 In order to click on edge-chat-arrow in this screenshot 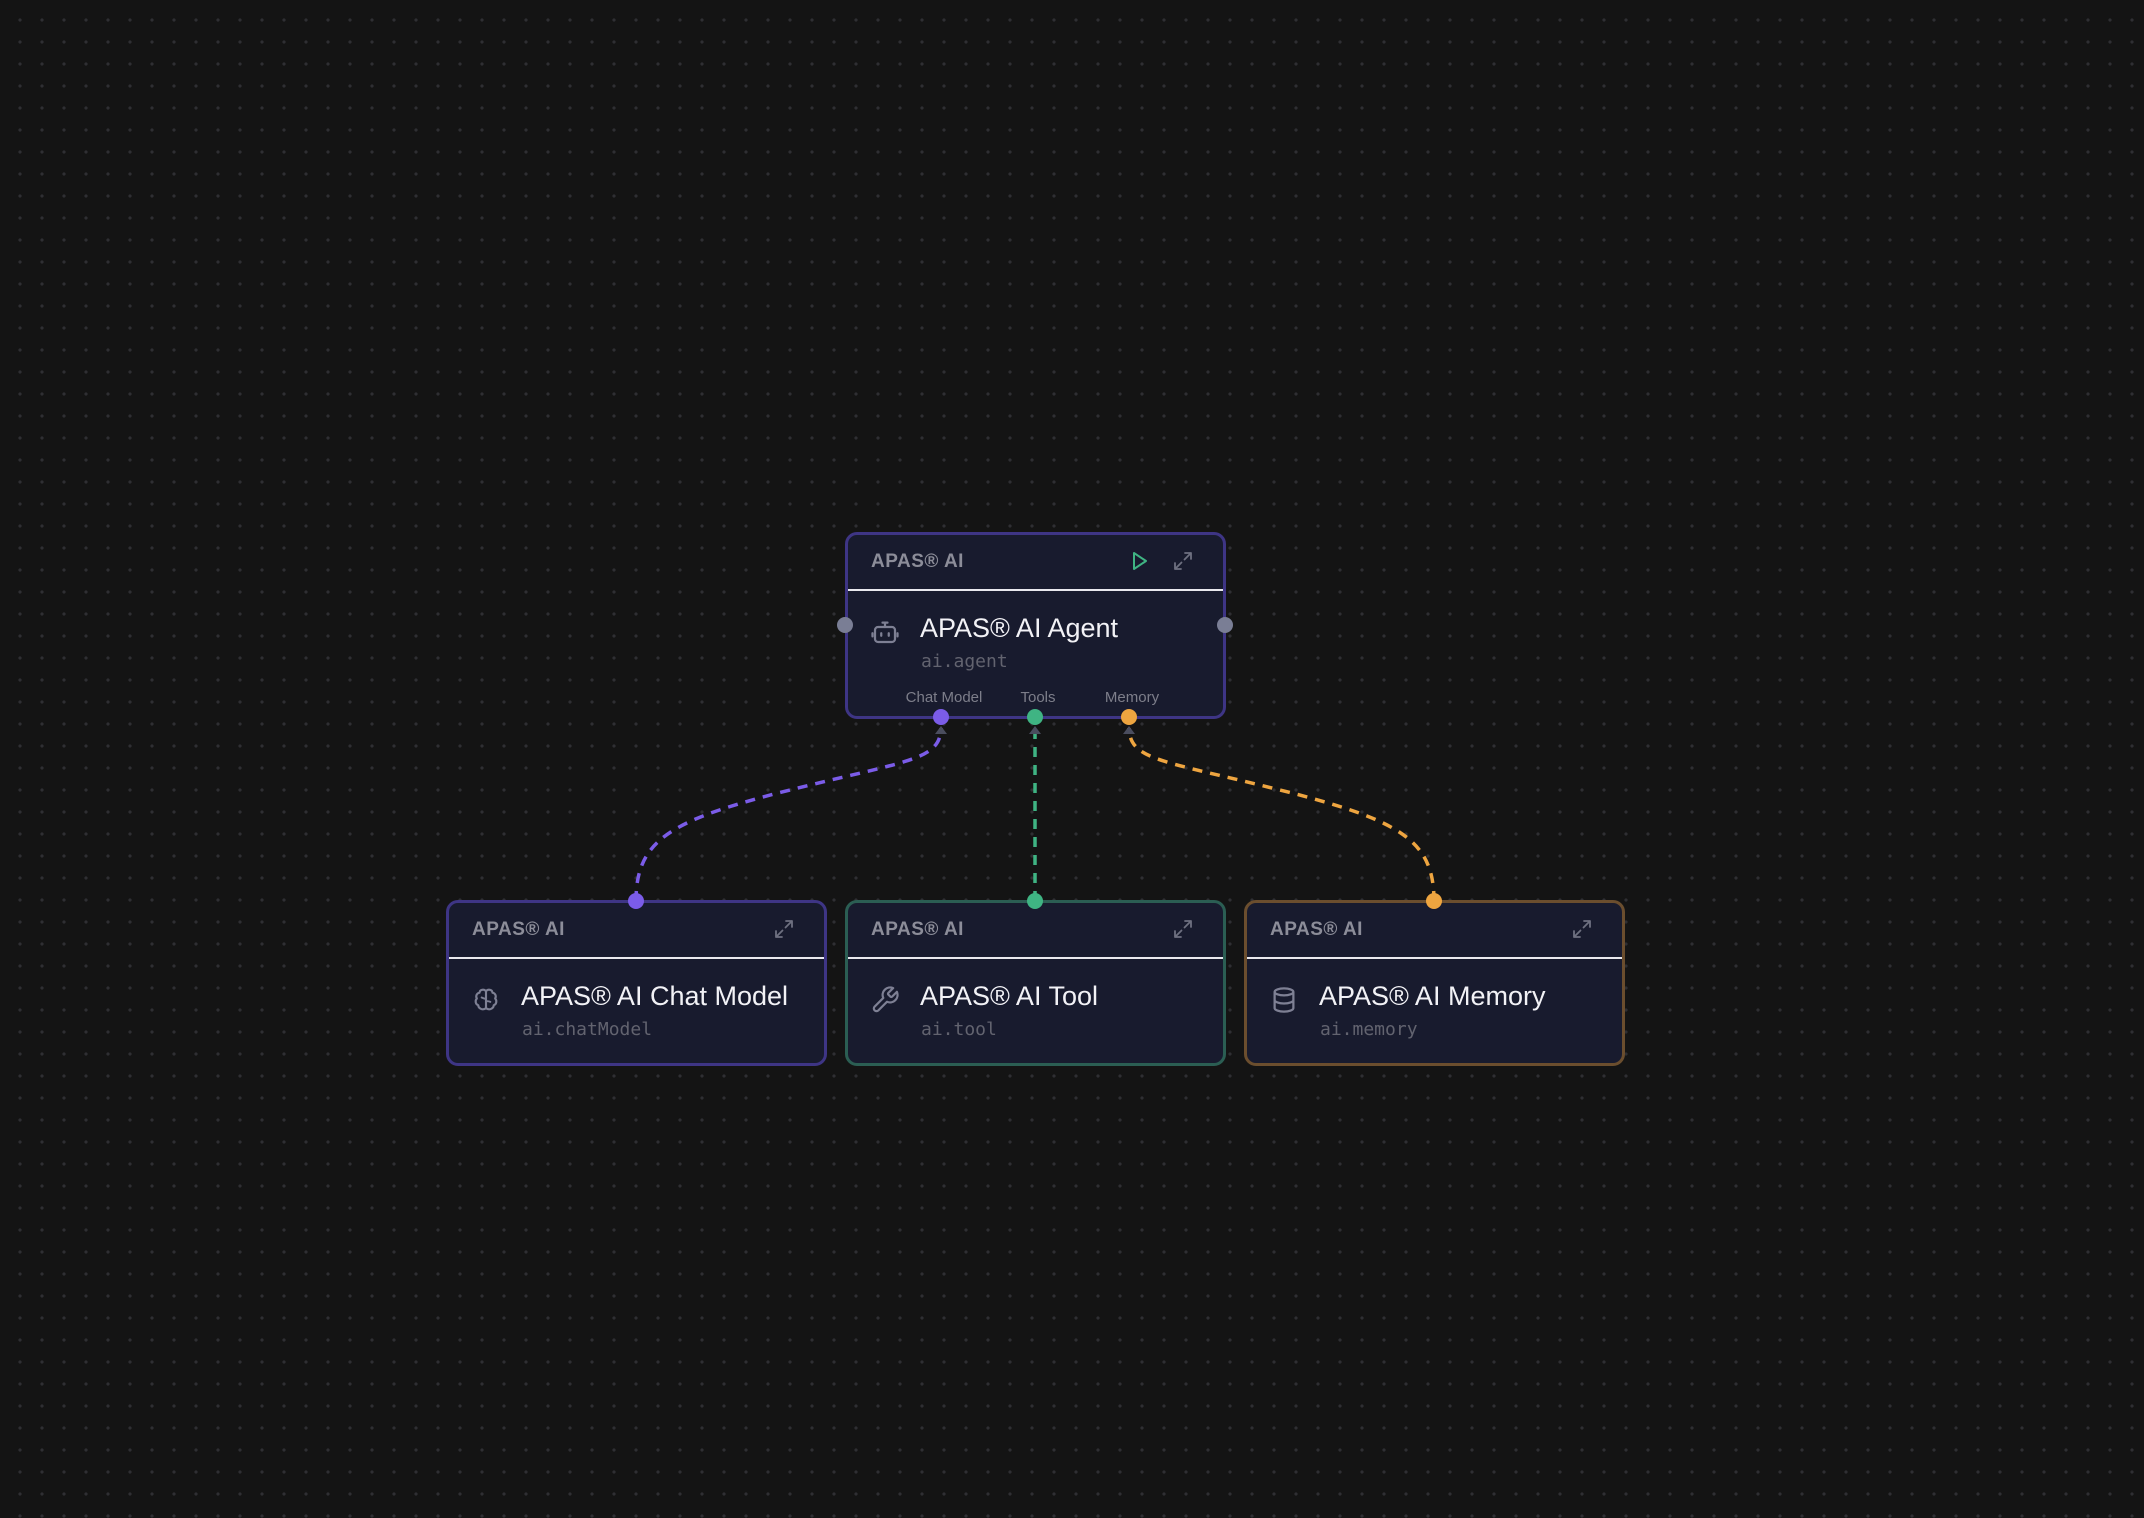, I will do `click(941, 730)`.